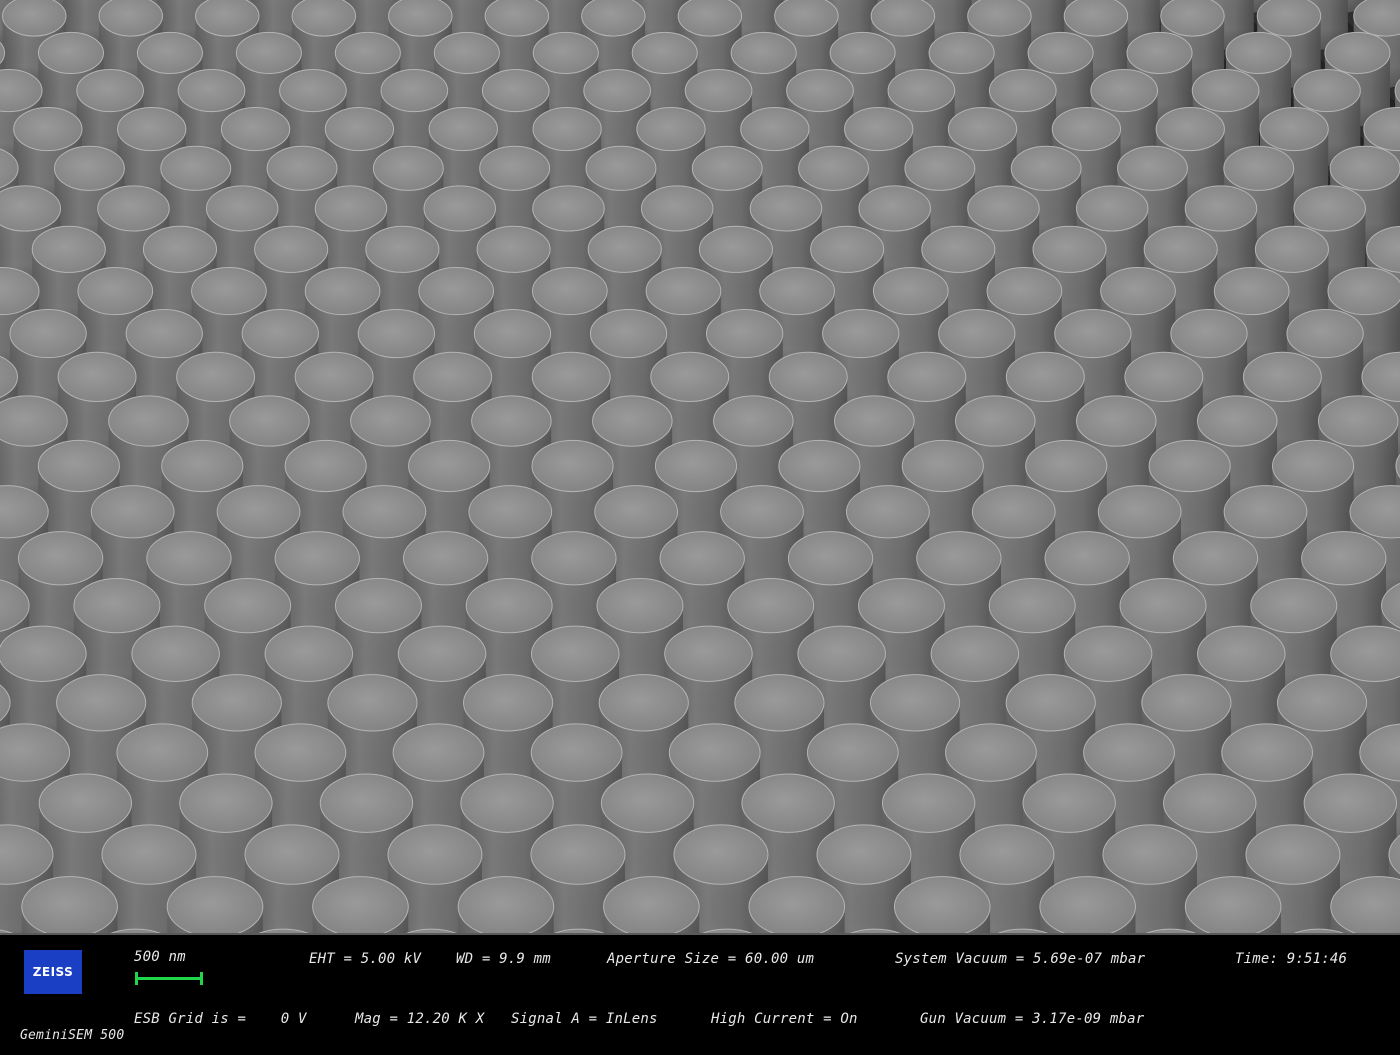 The width and height of the screenshot is (1400, 1055). What do you see at coordinates (711, 959) in the screenshot?
I see `aperture-readout: Aperture Size = 60.00 um` at bounding box center [711, 959].